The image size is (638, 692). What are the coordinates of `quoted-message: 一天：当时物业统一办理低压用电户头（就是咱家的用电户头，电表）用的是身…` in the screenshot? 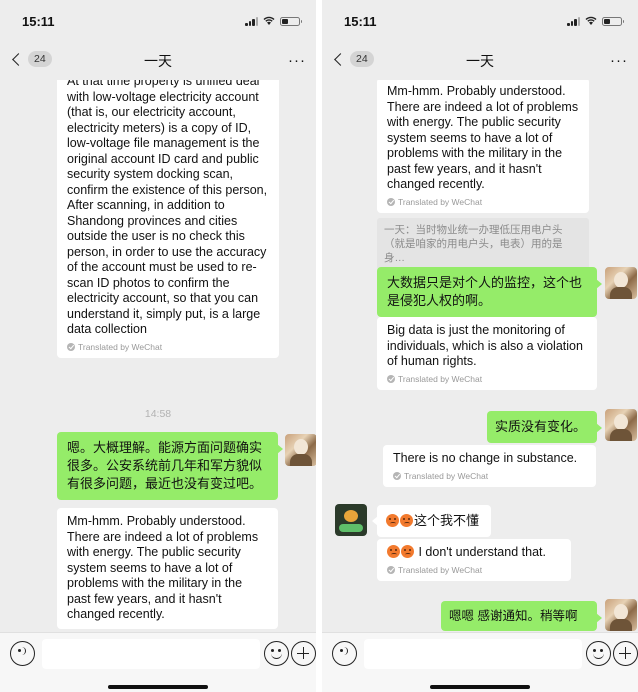 It's located at (483, 244).